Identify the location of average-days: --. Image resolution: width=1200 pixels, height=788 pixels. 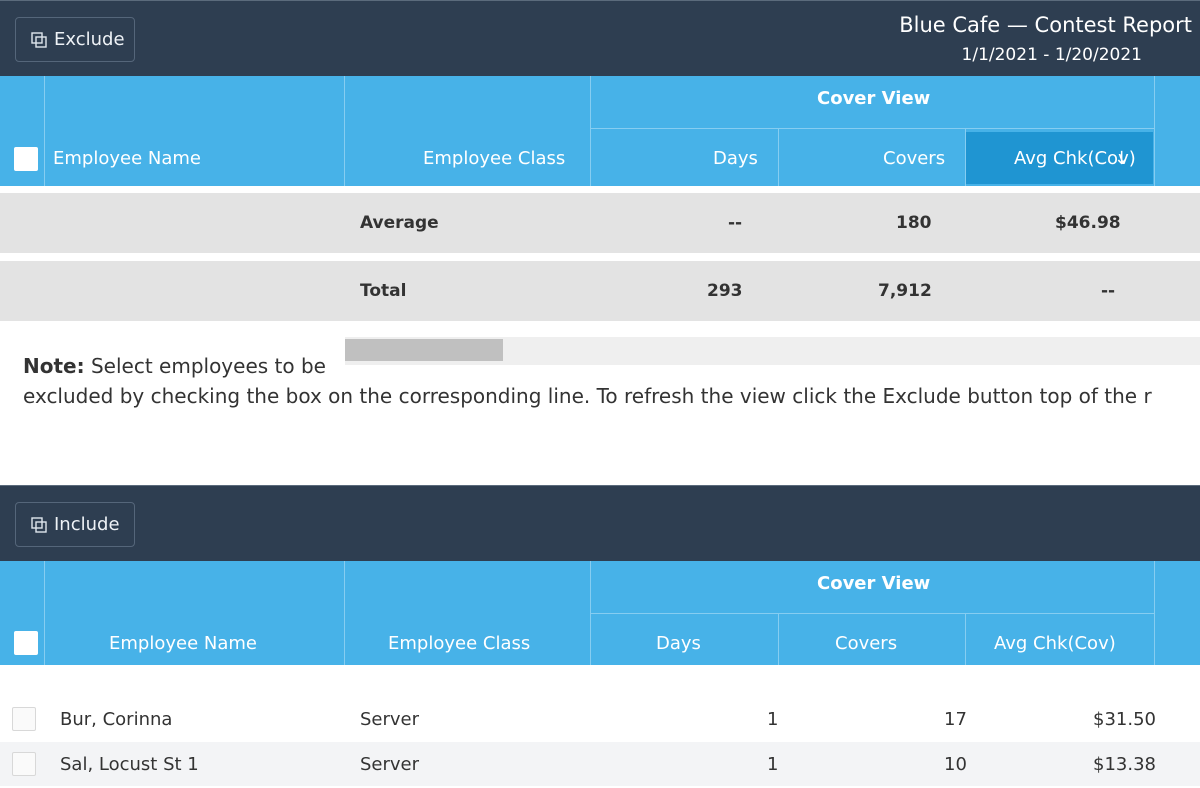
(735, 223).